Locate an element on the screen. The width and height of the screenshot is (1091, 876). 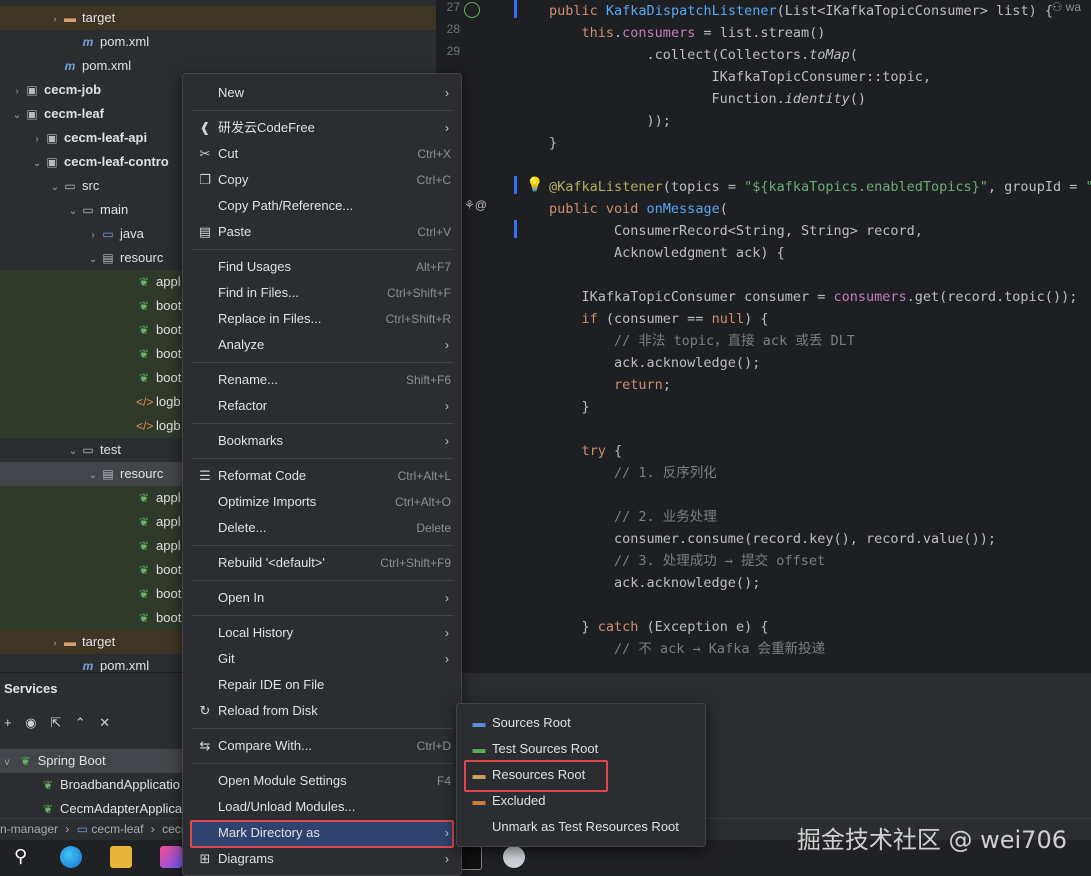
intellij-icon is located at coordinates (171, 857).